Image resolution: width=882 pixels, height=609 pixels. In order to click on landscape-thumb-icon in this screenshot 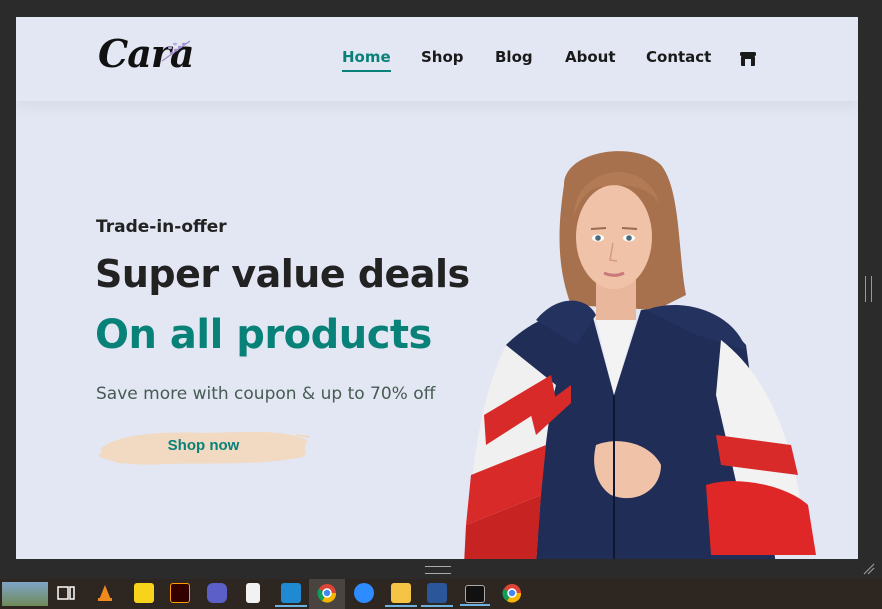, I will do `click(25, 594)`.